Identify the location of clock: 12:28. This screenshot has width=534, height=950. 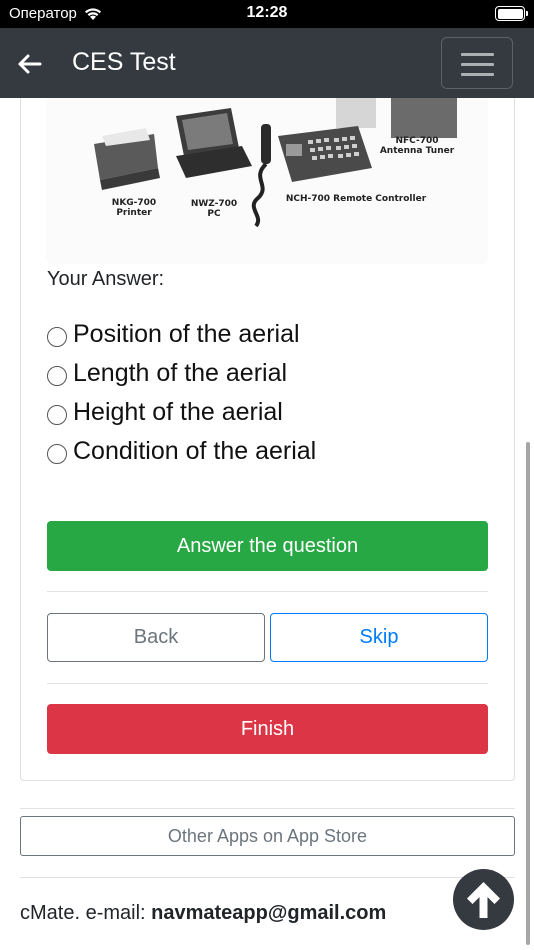
(267, 12).